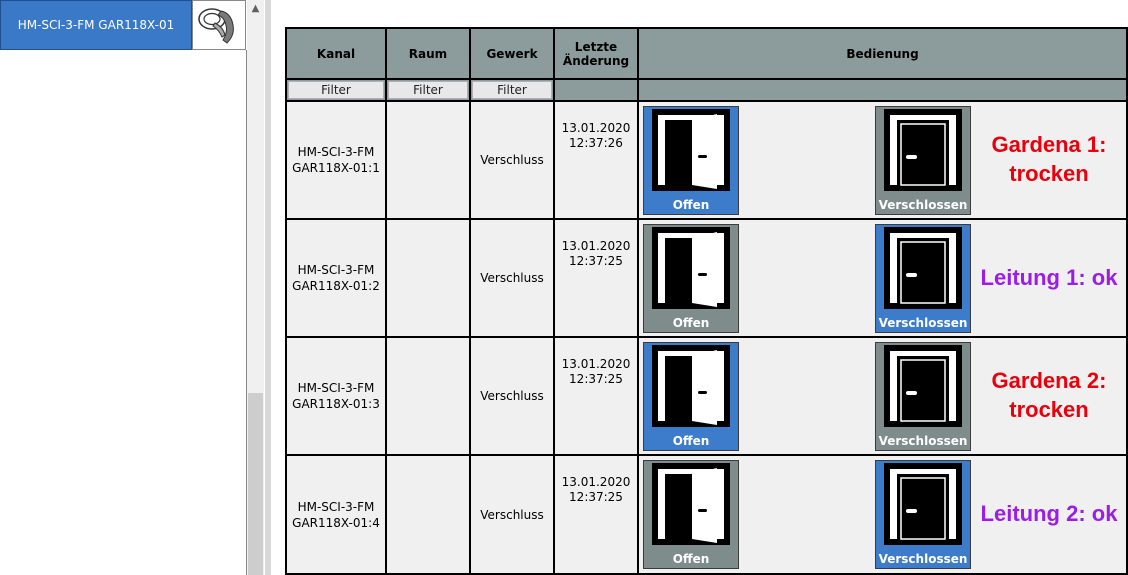  What do you see at coordinates (596, 160) in the screenshot?
I see `cell-letzte-aenderung: 13.01.2020 12:37:26` at bounding box center [596, 160].